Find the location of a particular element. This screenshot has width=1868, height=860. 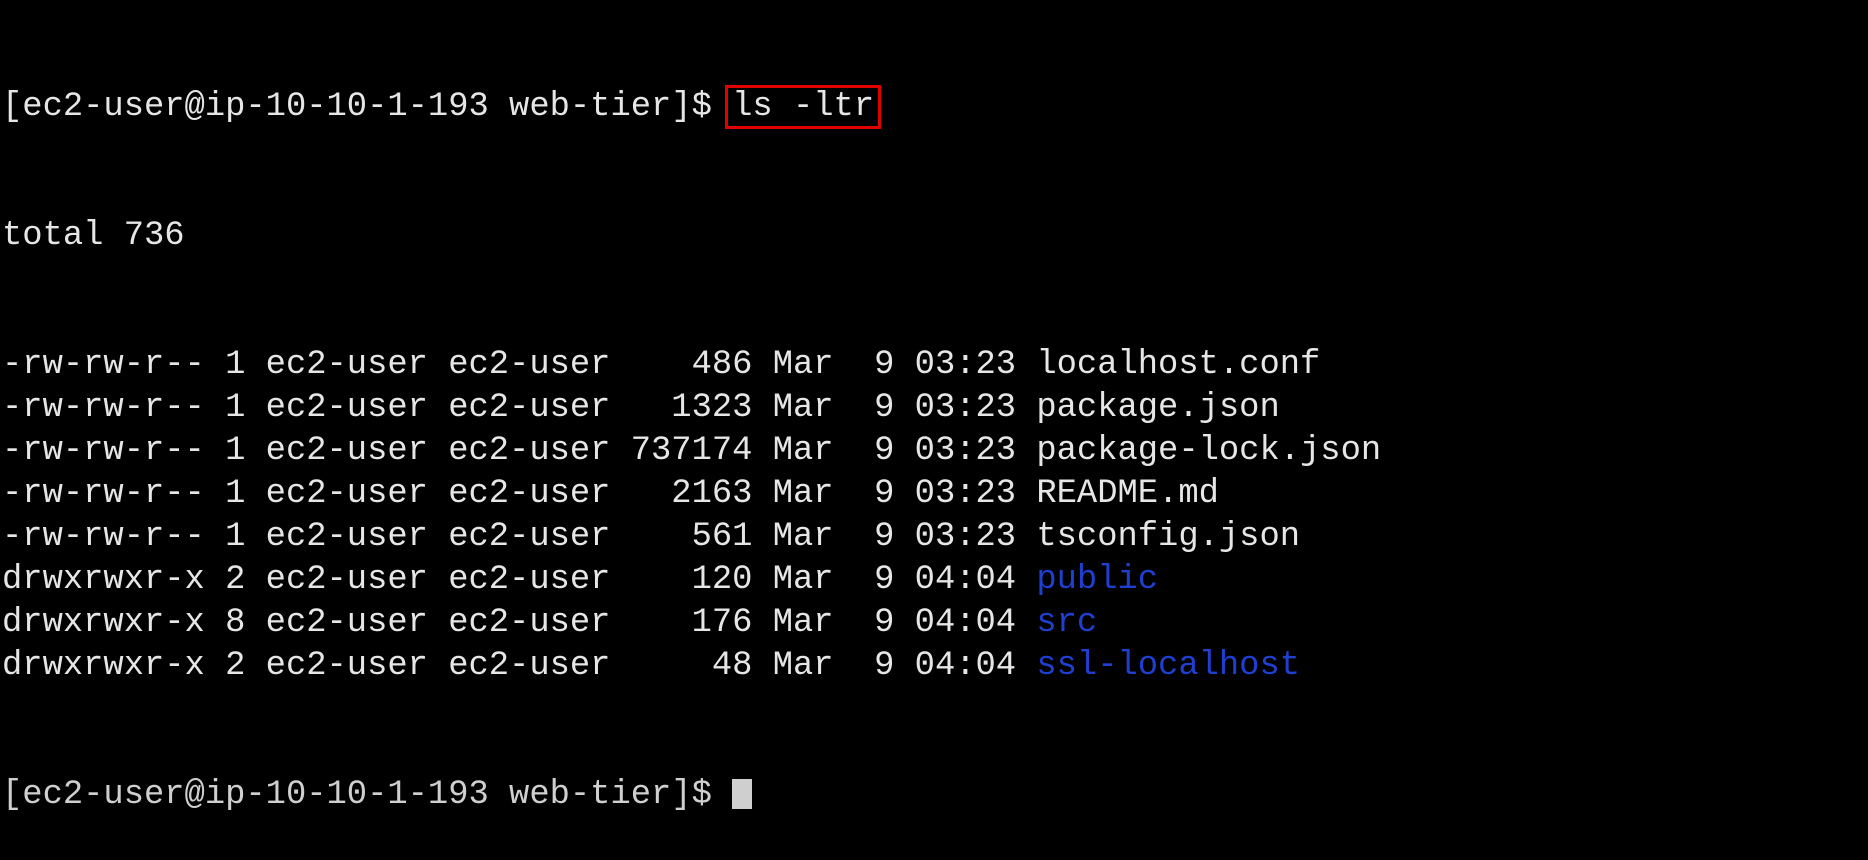

file-name: tsconfig.json is located at coordinates (1168, 537).